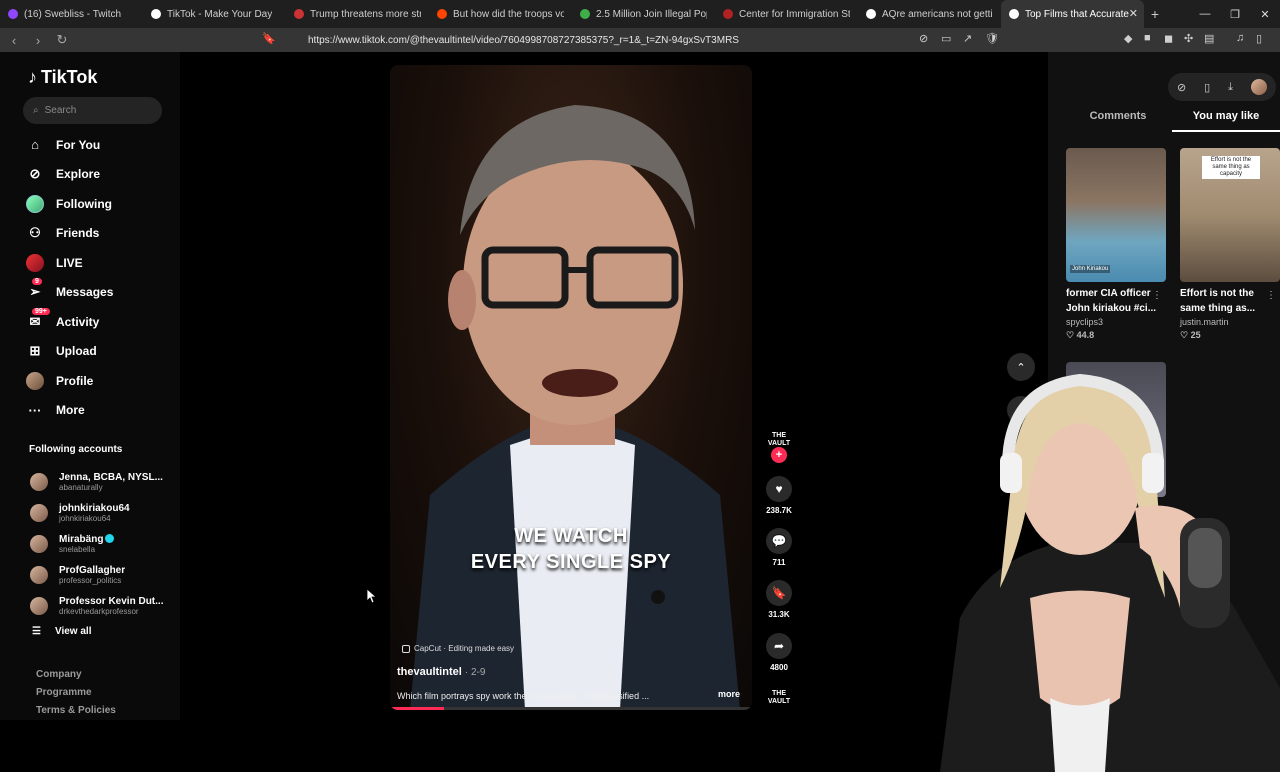 The width and height of the screenshot is (1280, 772). What do you see at coordinates (779, 455) in the screenshot?
I see `follow-plus-button: +` at bounding box center [779, 455].